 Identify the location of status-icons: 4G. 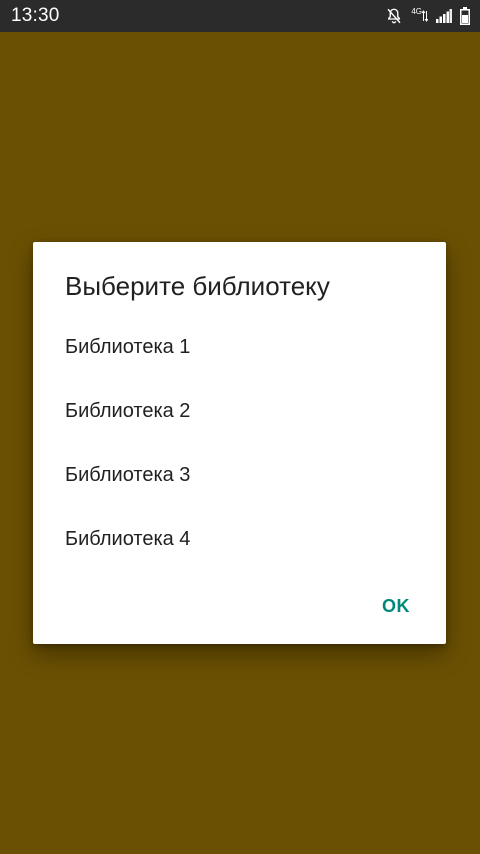
(427, 16).